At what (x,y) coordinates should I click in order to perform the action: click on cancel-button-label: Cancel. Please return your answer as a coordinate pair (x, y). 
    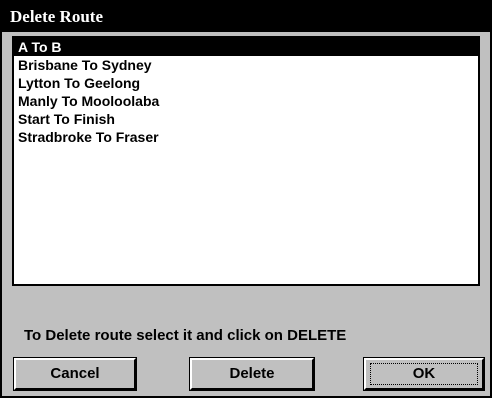
    Looking at the image, I should click on (75, 373).